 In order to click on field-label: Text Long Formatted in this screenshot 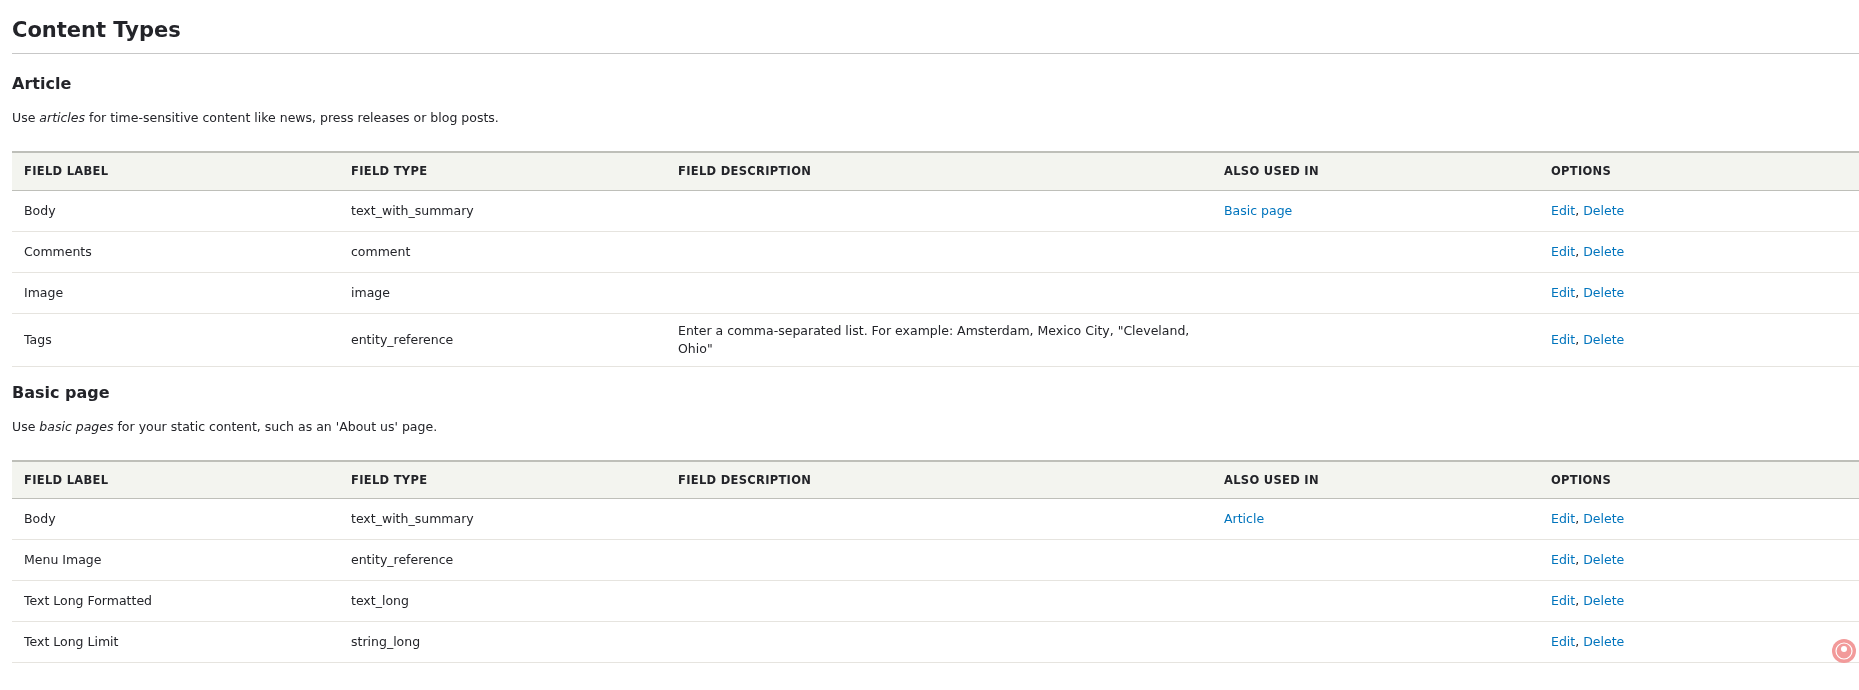, I will do `click(88, 600)`.